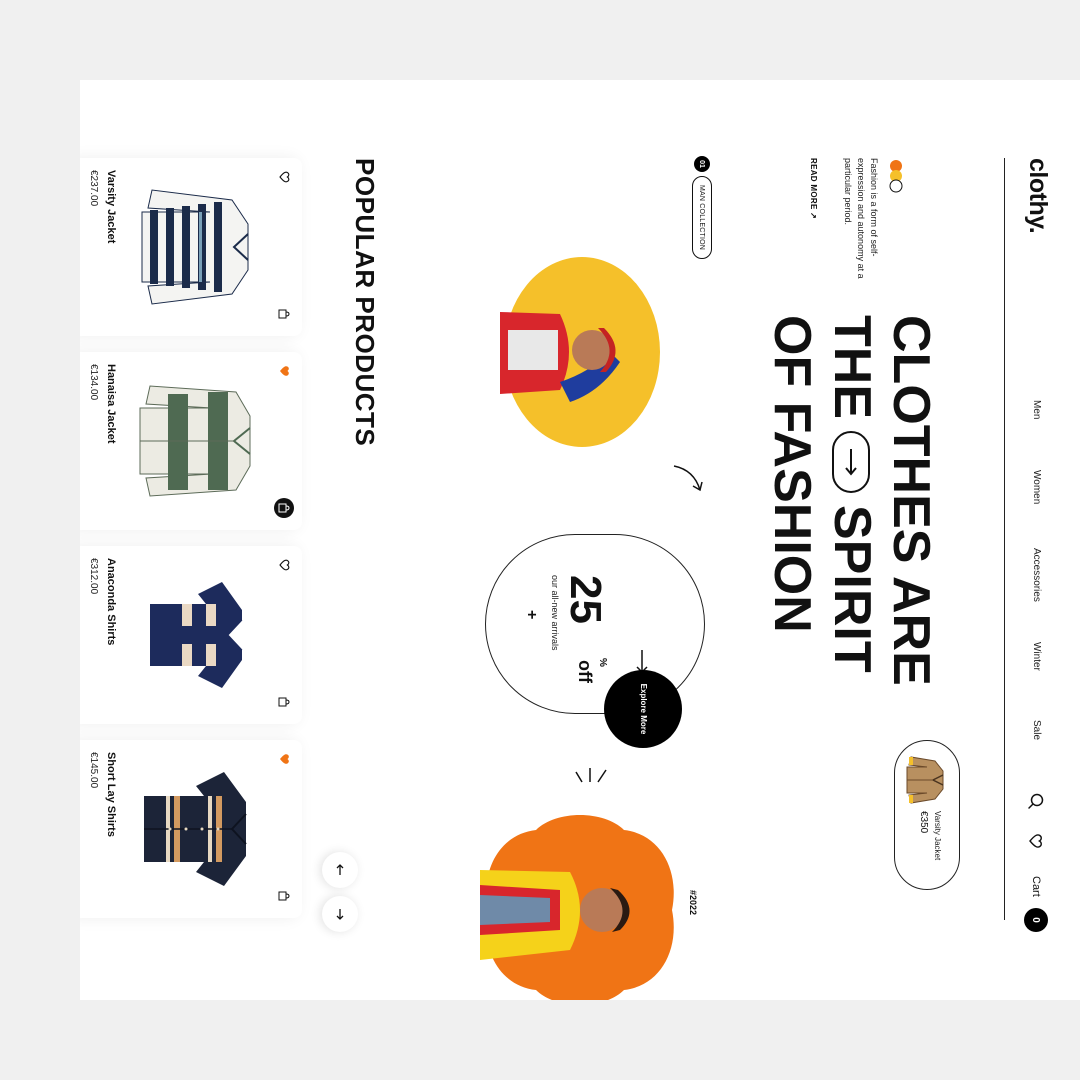  Describe the element at coordinates (813, 188) in the screenshot. I see `read-more-link: READ MORE ↗` at that location.